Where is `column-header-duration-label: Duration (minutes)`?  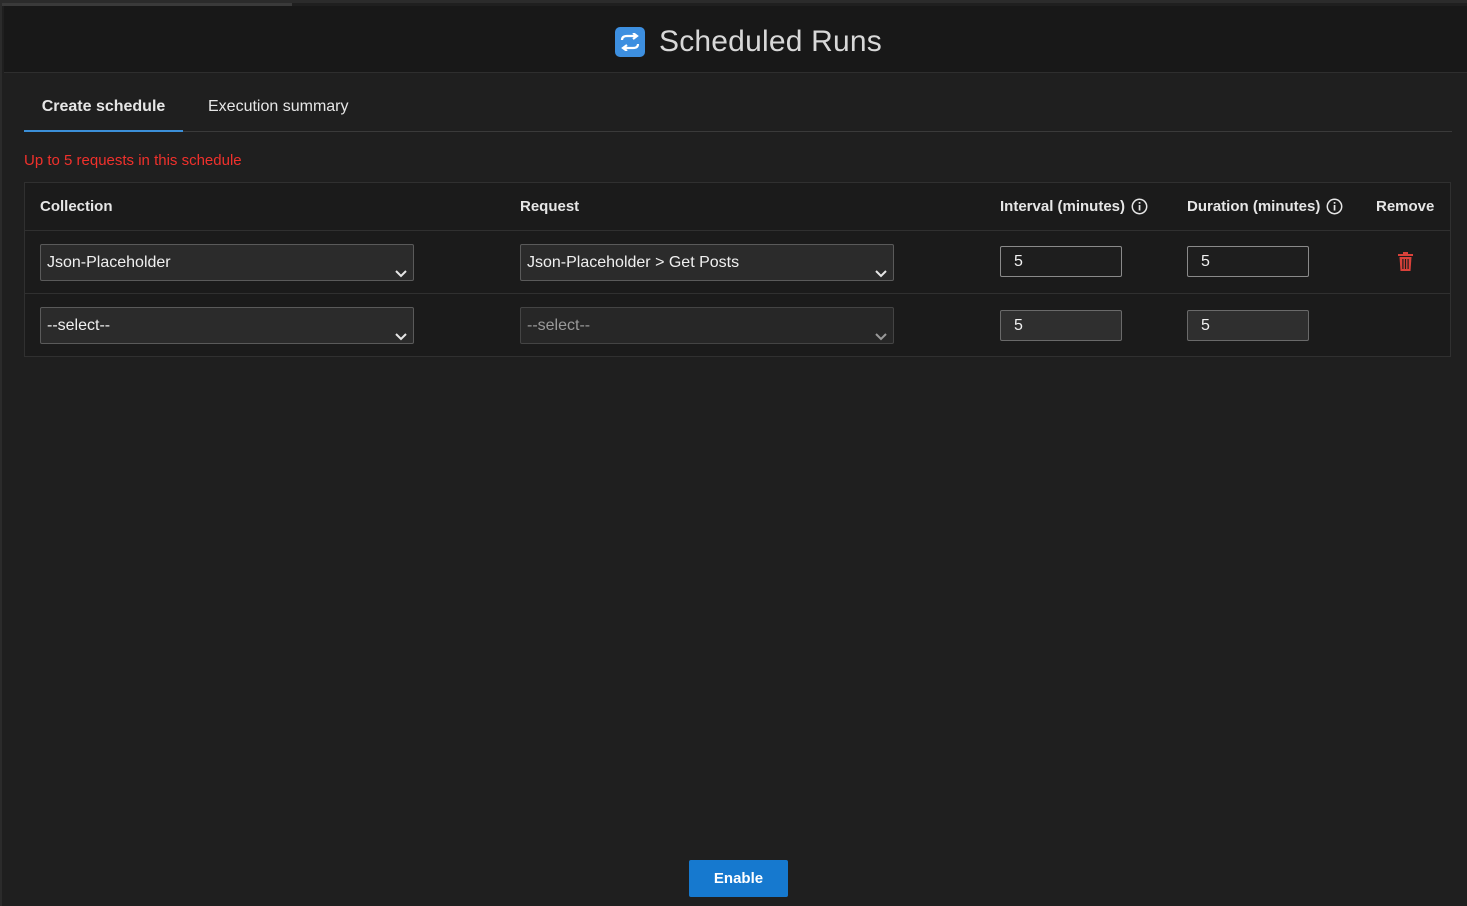
column-header-duration-label: Duration (minutes) is located at coordinates (1254, 206).